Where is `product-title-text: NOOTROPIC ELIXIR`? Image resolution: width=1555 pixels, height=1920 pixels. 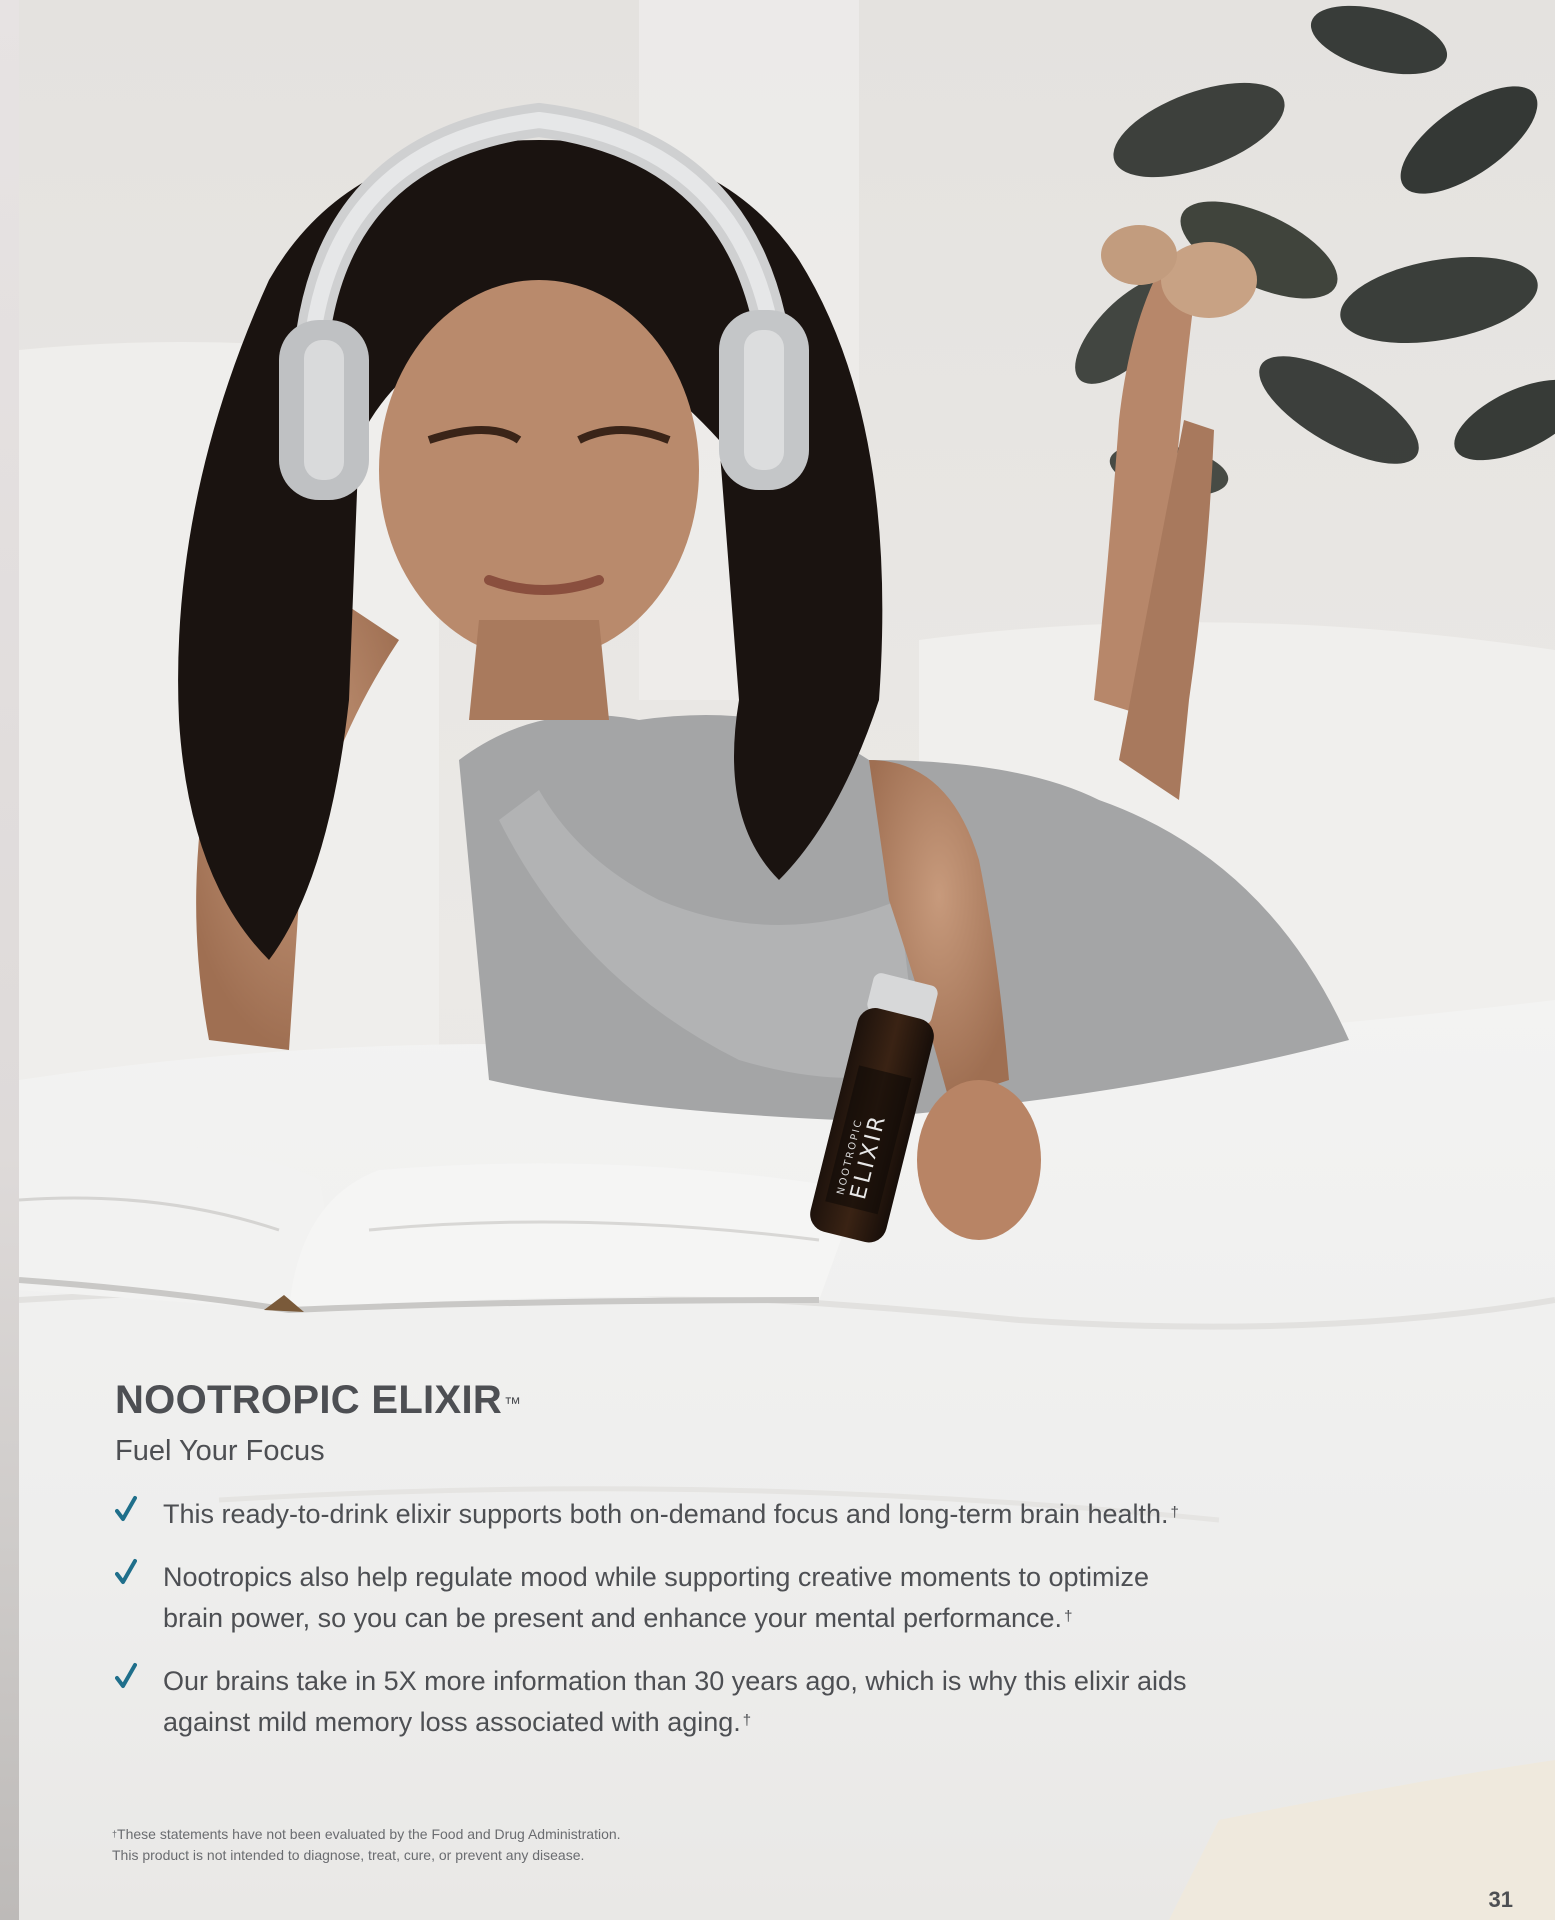 product-title-text: NOOTROPIC ELIXIR is located at coordinates (309, 1400).